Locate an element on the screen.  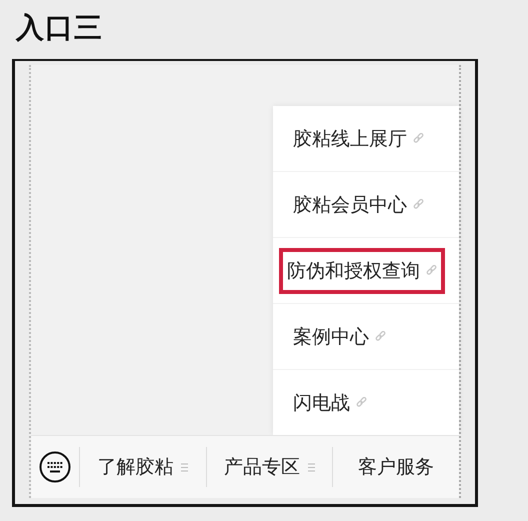
page-heading: 入口三 is located at coordinates (60, 28).